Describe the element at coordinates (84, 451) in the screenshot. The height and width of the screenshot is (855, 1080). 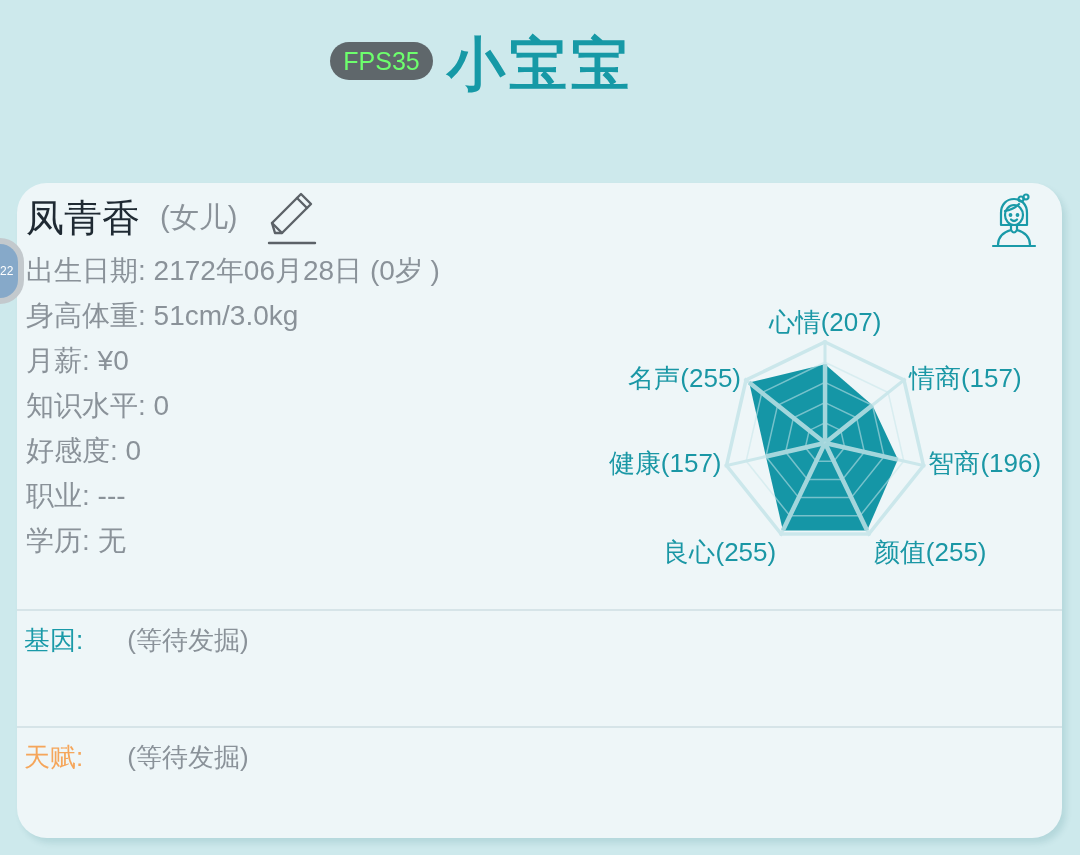
I see `info-line: 好感度: 0` at that location.